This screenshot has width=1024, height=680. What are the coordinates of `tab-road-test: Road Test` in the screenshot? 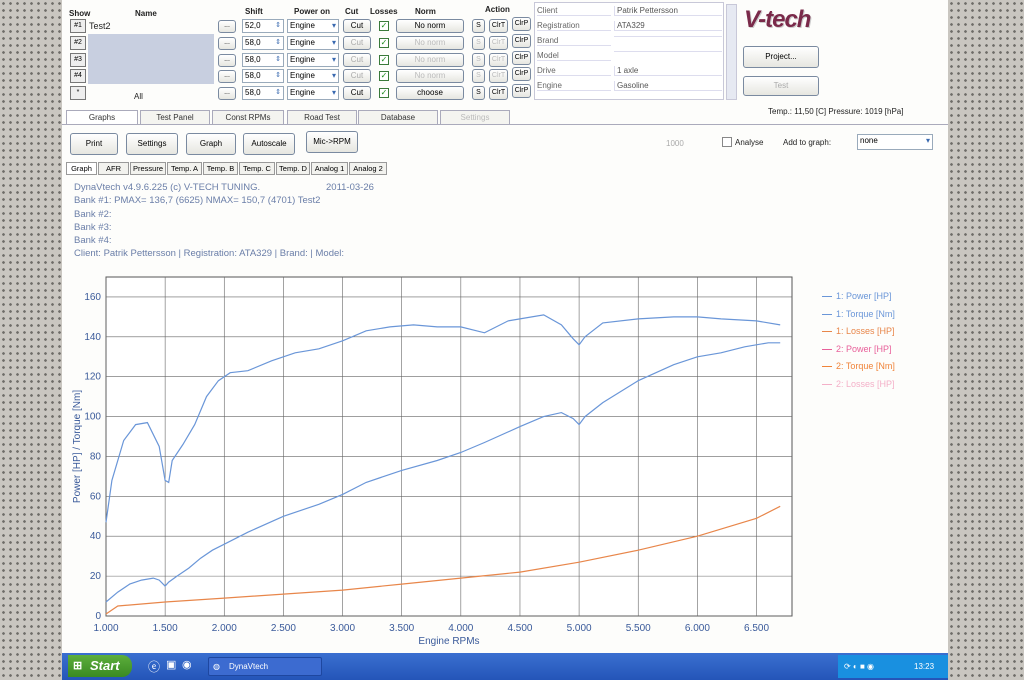 It's located at (322, 117).